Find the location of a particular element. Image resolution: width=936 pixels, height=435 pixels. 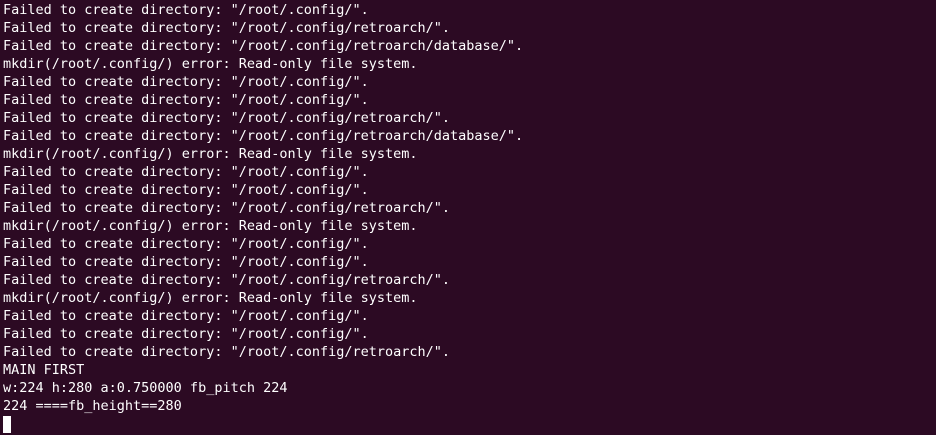

text-cursor is located at coordinates (7, 424).